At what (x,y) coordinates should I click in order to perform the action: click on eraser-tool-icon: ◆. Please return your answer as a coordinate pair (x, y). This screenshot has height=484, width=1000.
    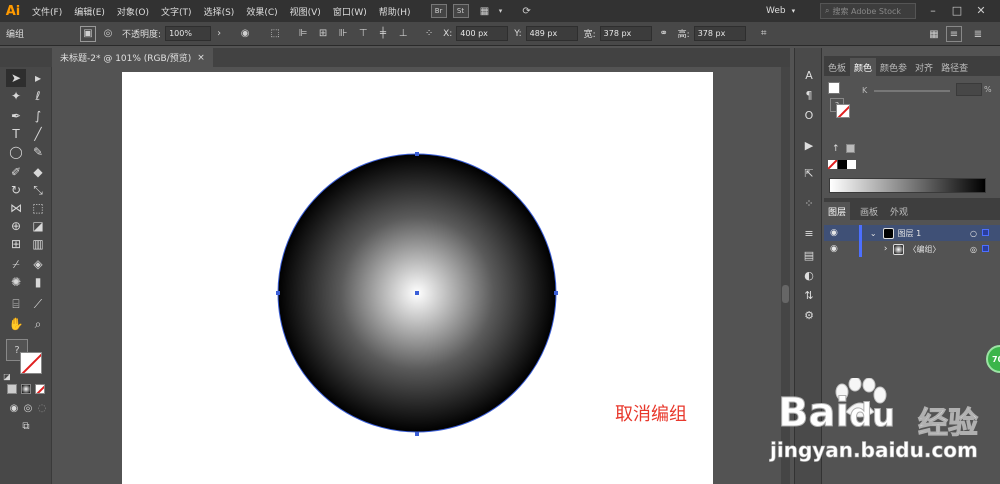
    Looking at the image, I should click on (38, 172).